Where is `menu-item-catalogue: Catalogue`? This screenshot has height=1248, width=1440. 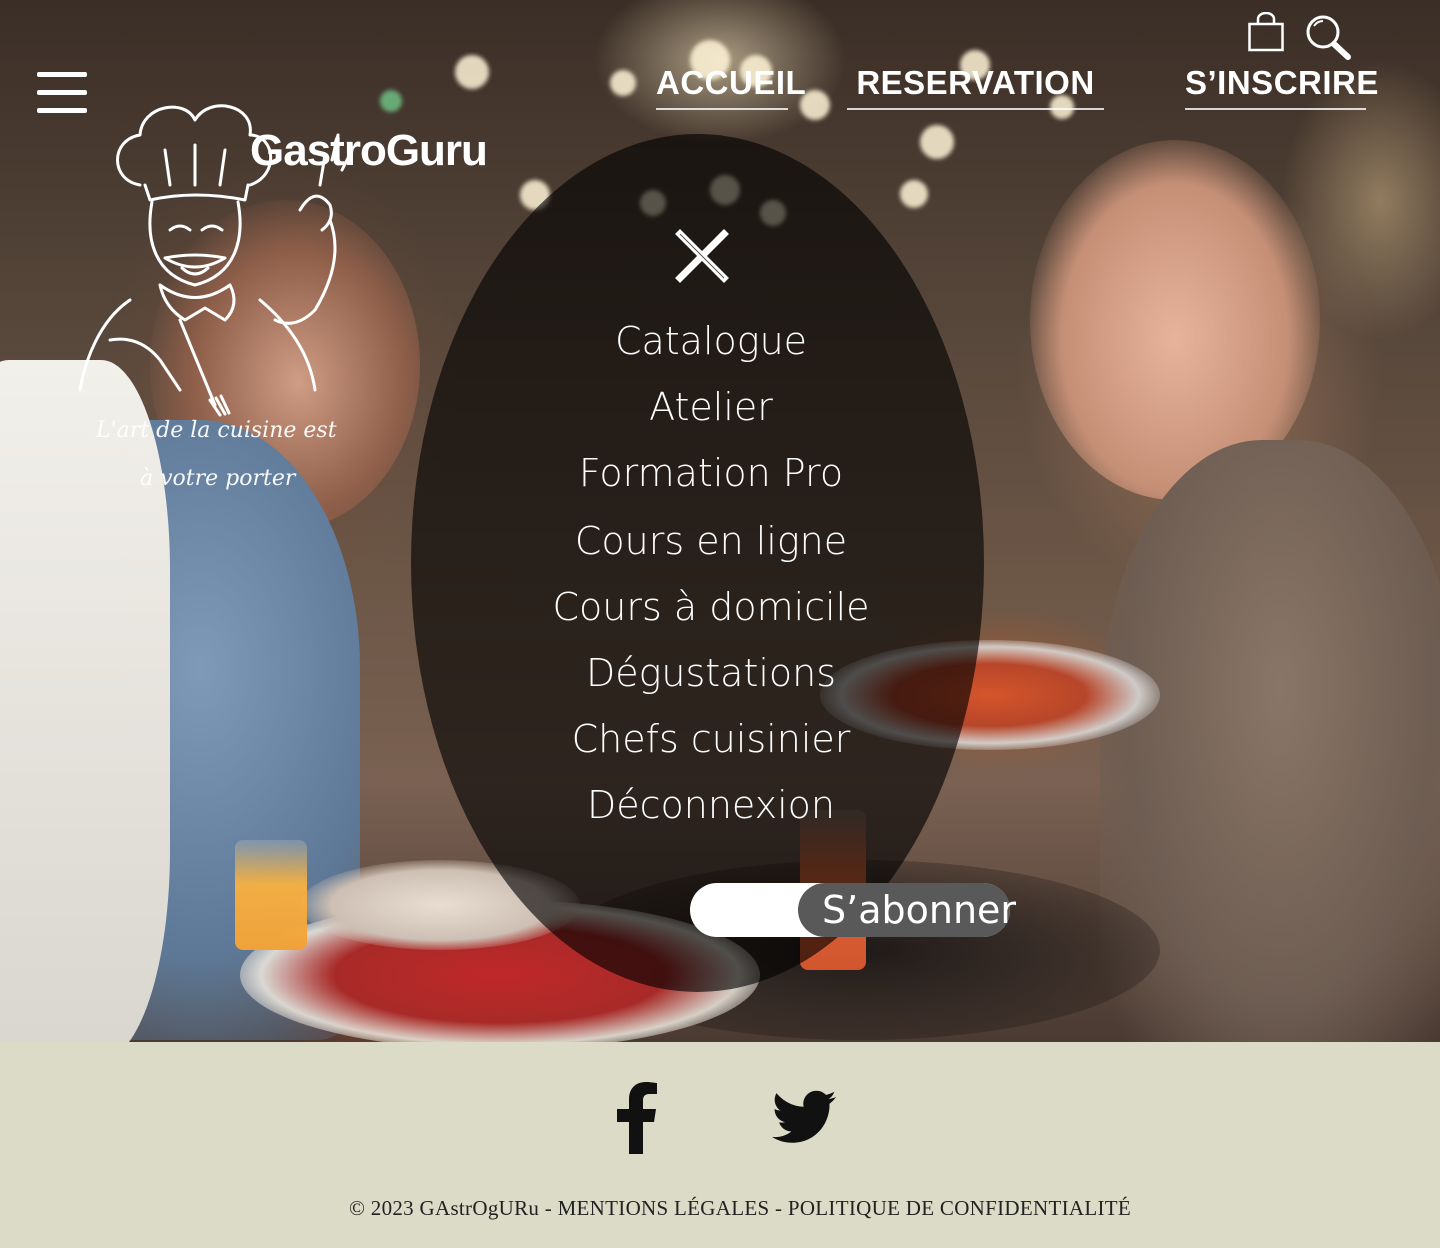 menu-item-catalogue: Catalogue is located at coordinates (711, 341).